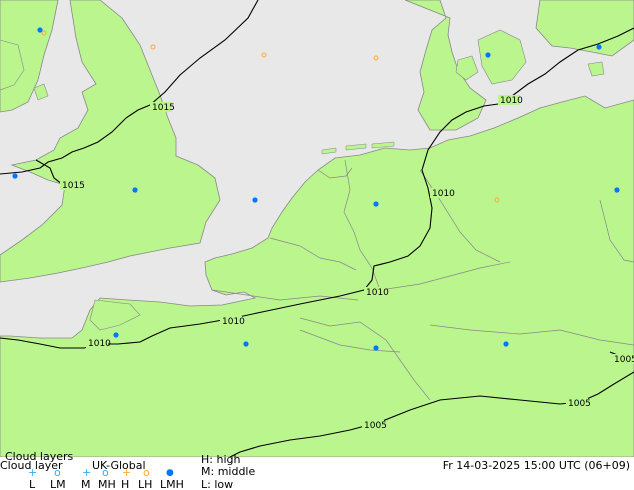 The width and height of the screenshot is (634, 490). I want to click on code-m: M, so click(86, 484).